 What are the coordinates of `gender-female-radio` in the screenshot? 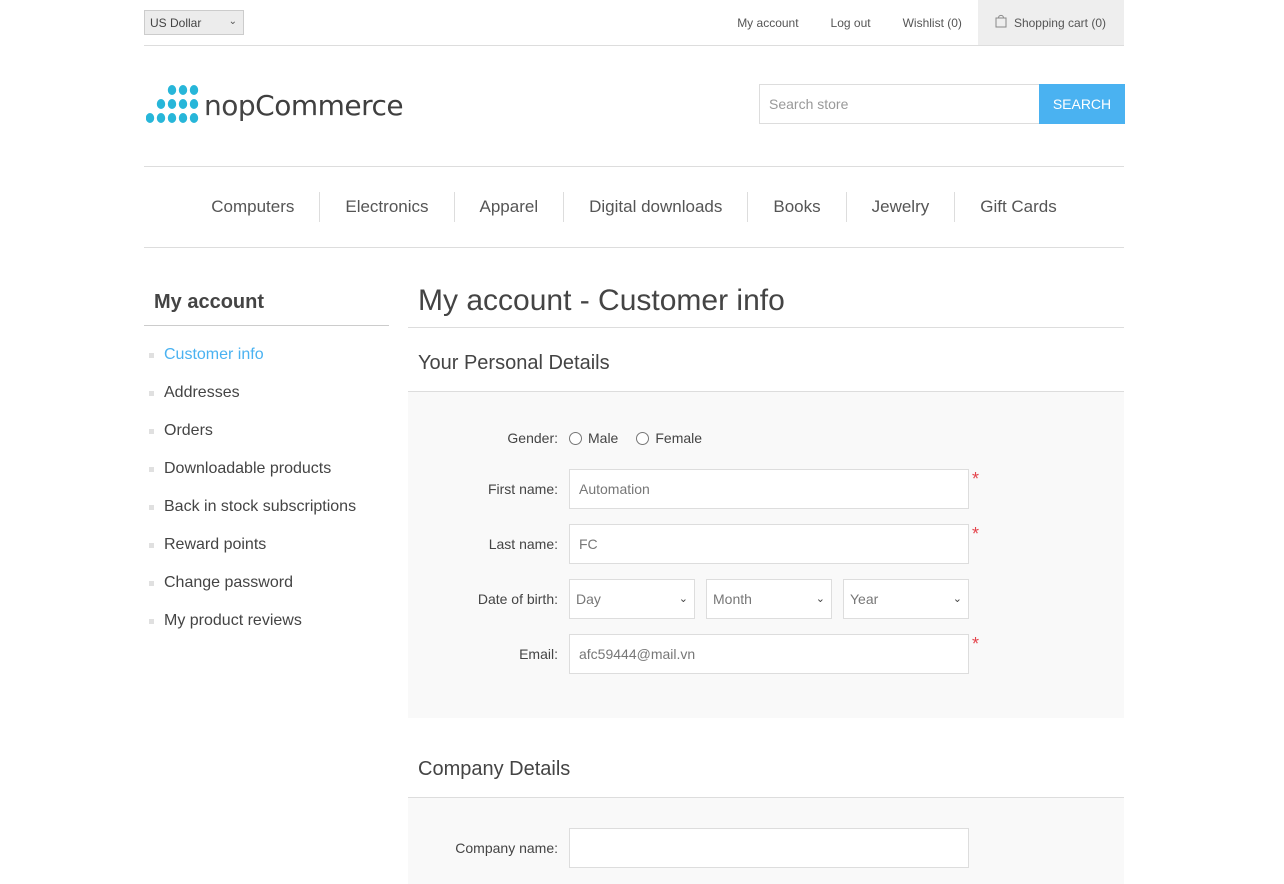 It's located at (643, 438).